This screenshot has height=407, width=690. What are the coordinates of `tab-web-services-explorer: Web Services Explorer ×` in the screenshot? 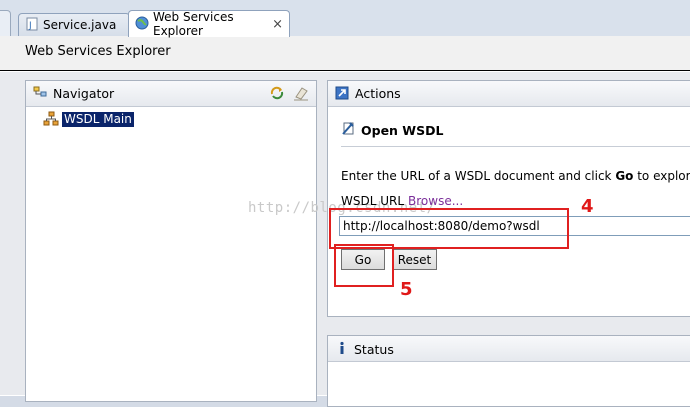 It's located at (209, 24).